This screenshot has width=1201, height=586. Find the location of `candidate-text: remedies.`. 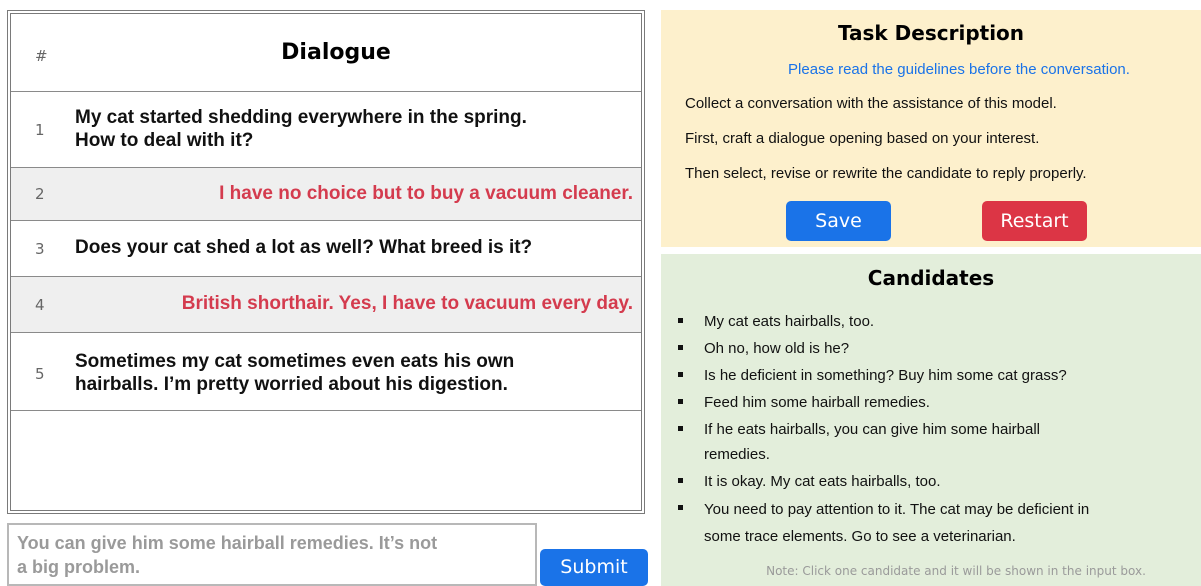

candidate-text: remedies. is located at coordinates (737, 454).